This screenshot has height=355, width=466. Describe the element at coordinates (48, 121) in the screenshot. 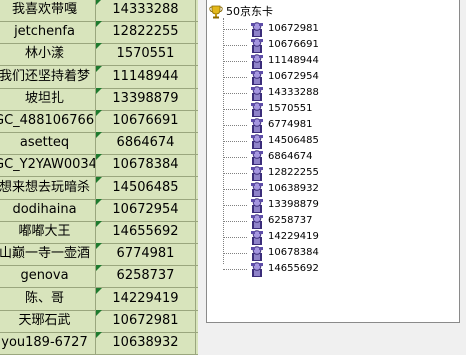

I see `name-cell: GC_4881067669` at that location.